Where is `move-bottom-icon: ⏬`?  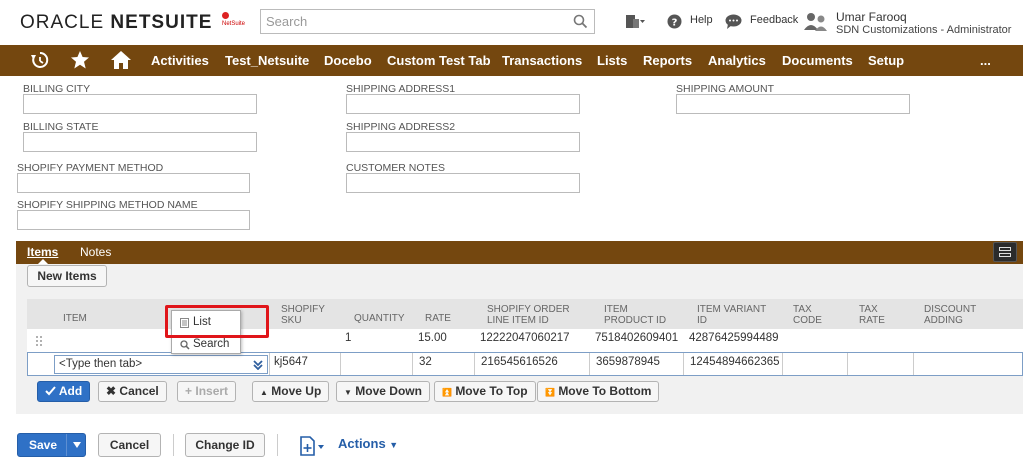
move-bottom-icon: ⏬ is located at coordinates (550, 392).